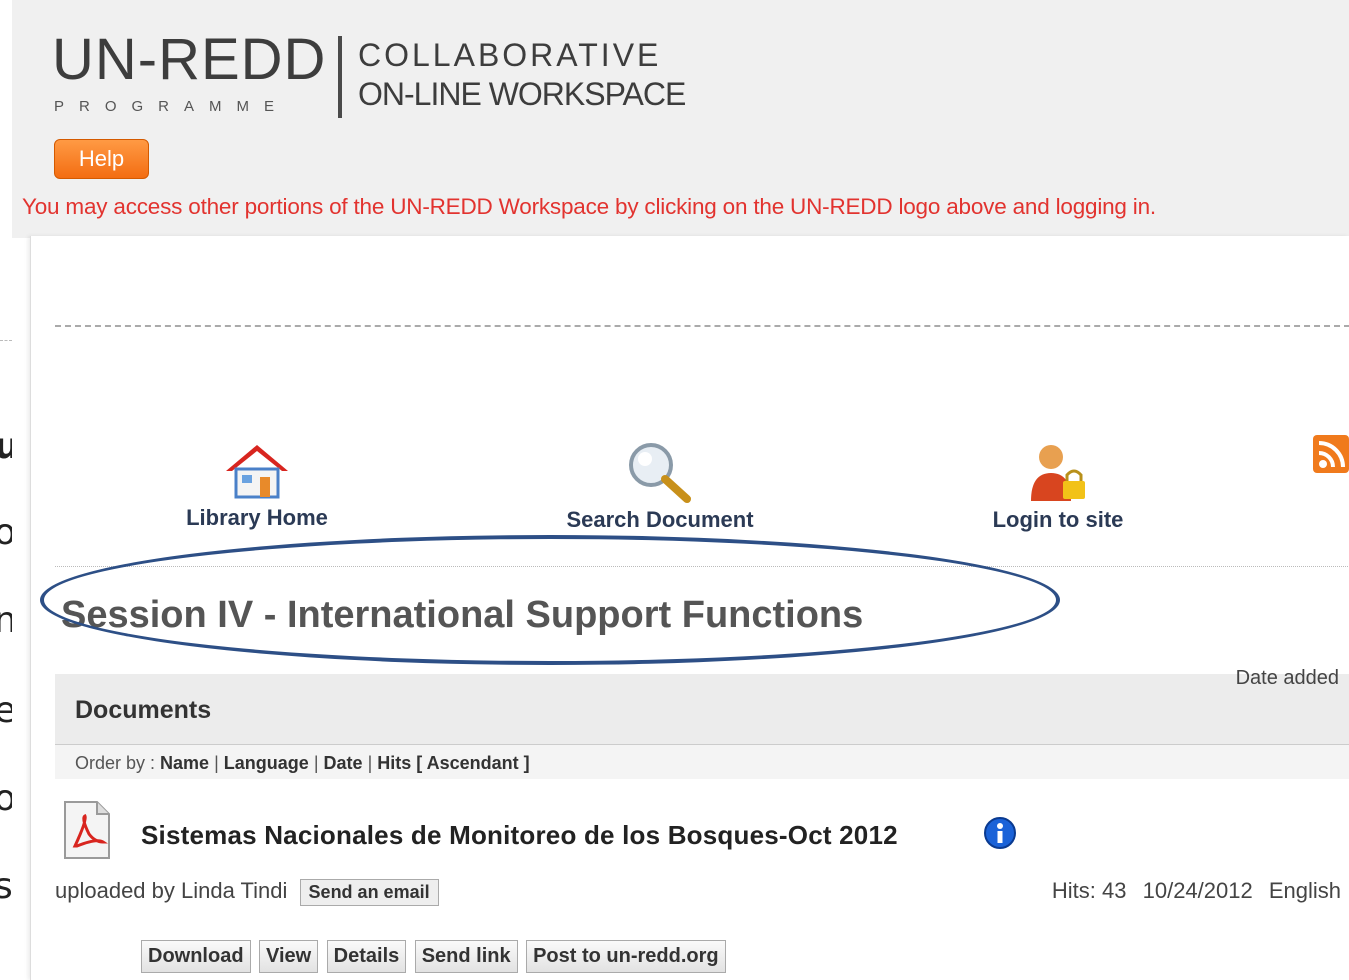  What do you see at coordinates (6, 490) in the screenshot?
I see `left-slide-fragment: u o n e o s` at bounding box center [6, 490].